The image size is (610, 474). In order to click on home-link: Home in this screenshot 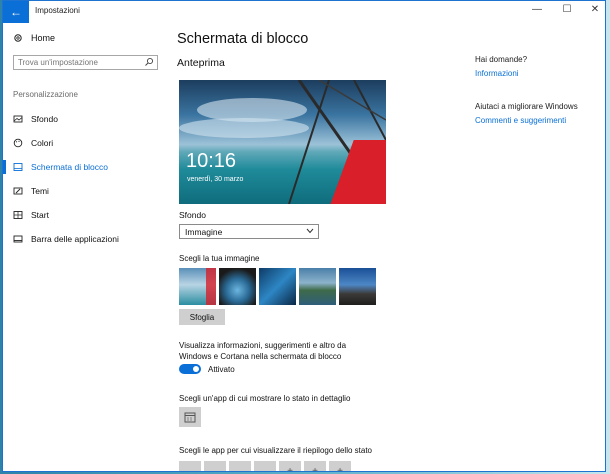, I will do `click(34, 38)`.